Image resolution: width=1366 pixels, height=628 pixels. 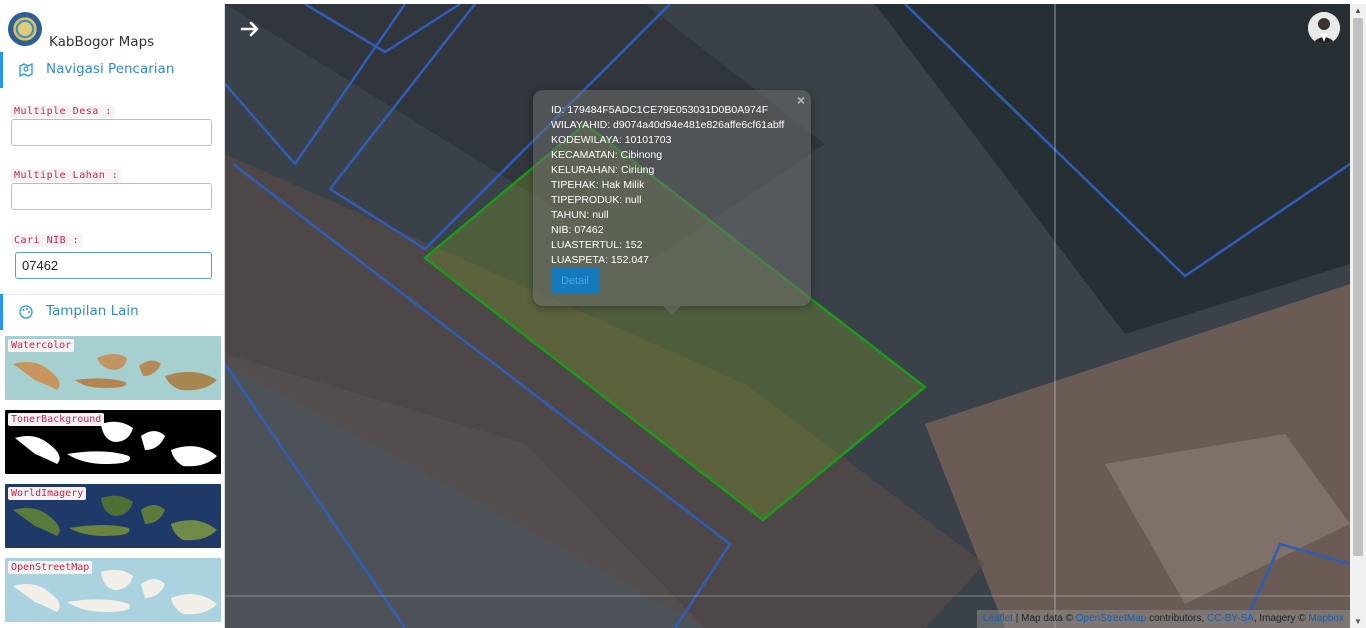 What do you see at coordinates (250, 29) in the screenshot?
I see `arrow-right-icon` at bounding box center [250, 29].